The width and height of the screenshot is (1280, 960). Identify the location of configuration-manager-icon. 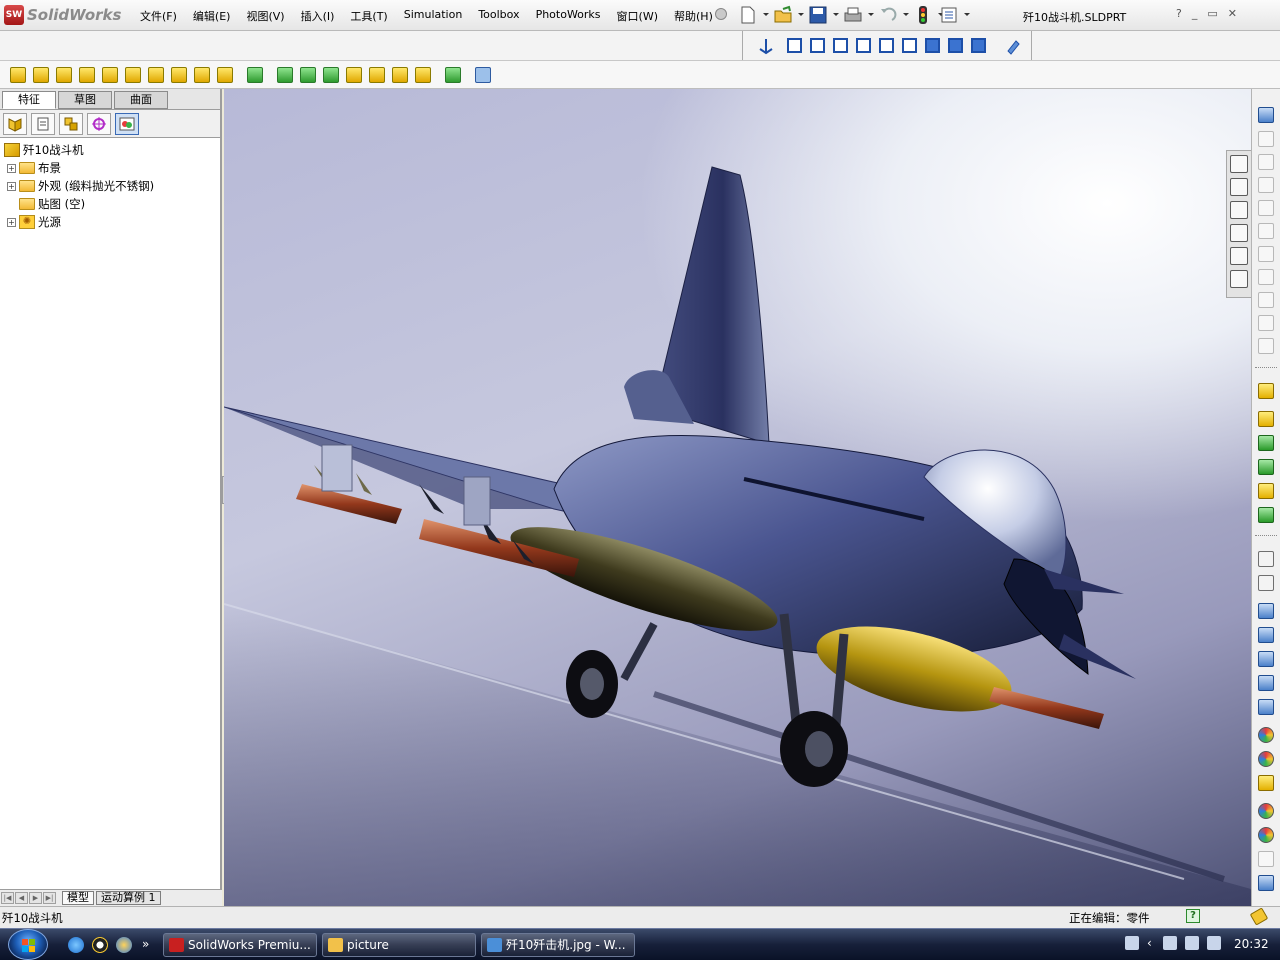
(71, 123).